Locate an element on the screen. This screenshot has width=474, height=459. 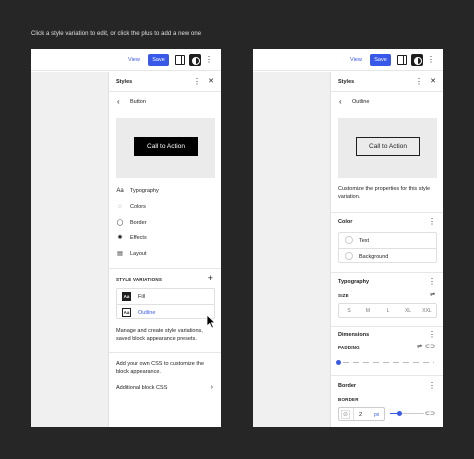
menu-item-label: Typography is located at coordinates (144, 191).